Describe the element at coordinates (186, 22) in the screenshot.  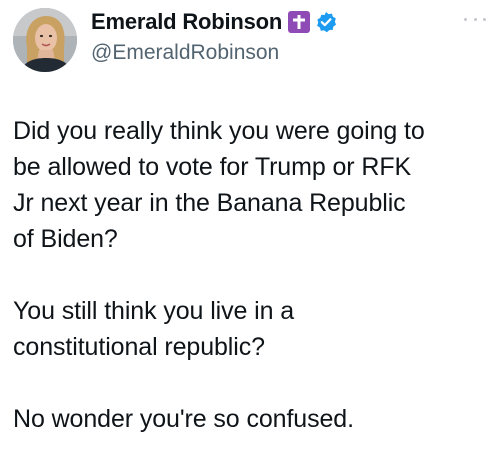
I see `display-name: Emerald Robinson` at that location.